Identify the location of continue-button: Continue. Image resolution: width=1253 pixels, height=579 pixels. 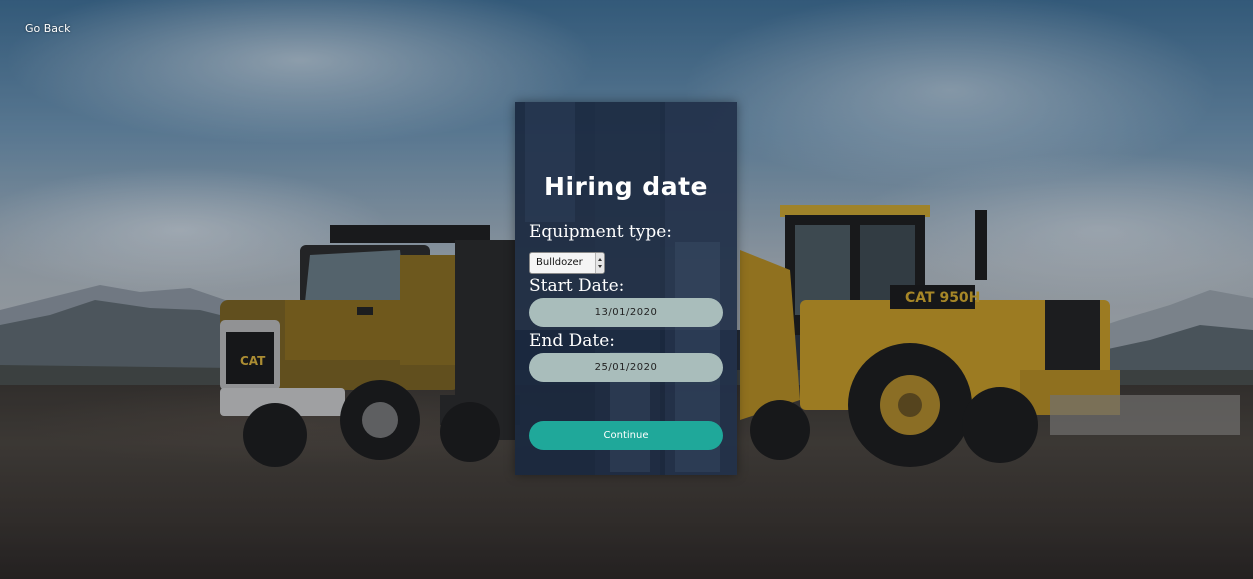
(626, 435).